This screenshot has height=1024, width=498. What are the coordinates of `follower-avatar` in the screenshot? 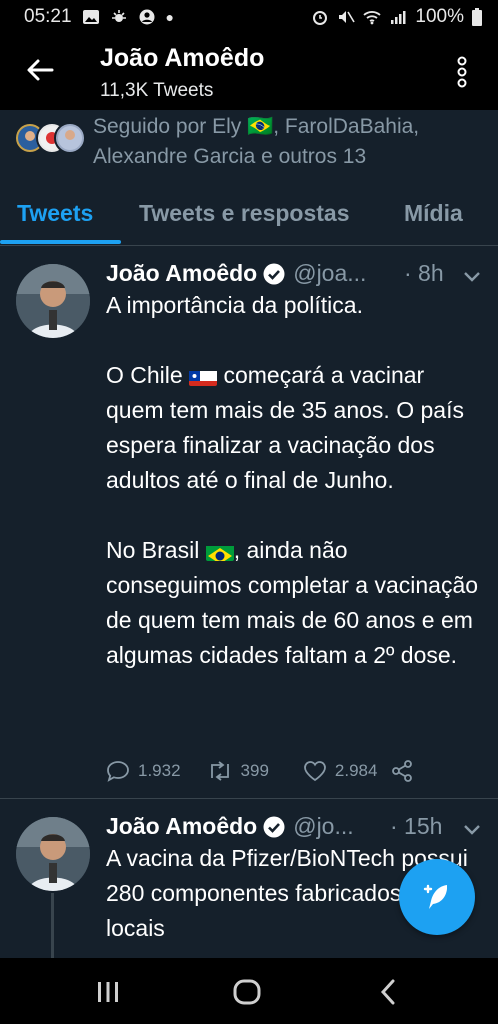 It's located at (70, 138).